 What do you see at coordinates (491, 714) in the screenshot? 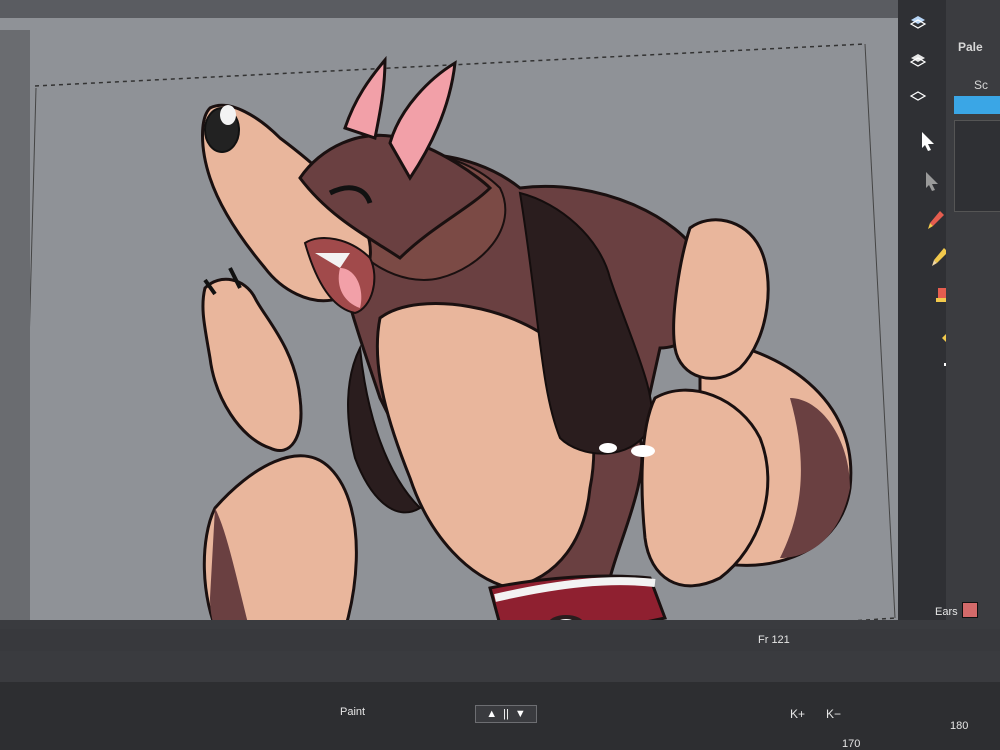
I see `prev-frame-icon: ▲` at bounding box center [491, 714].